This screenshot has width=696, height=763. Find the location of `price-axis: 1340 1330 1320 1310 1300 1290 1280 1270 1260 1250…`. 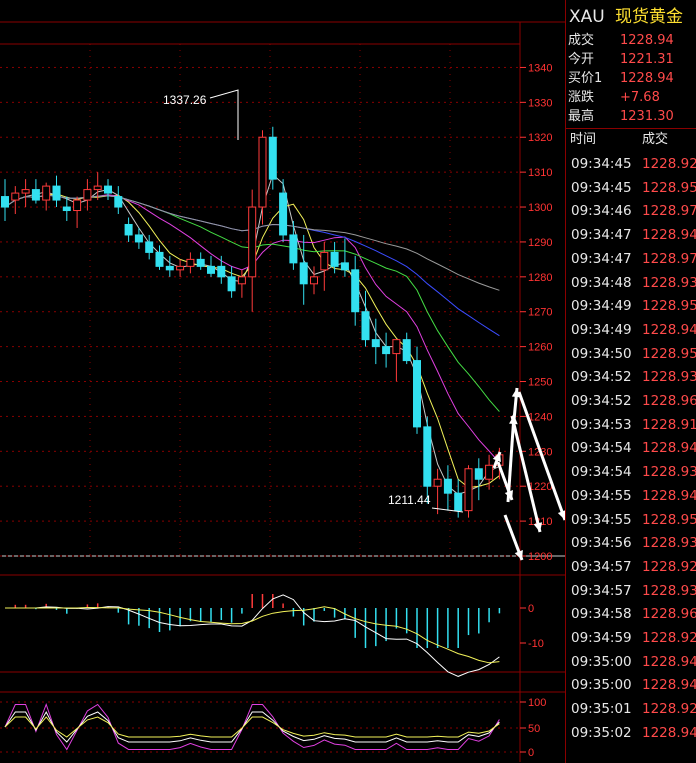

price-axis: 1340 1330 1320 1310 1300 1290 1280 1270 1260 1250… is located at coordinates (536, 312).